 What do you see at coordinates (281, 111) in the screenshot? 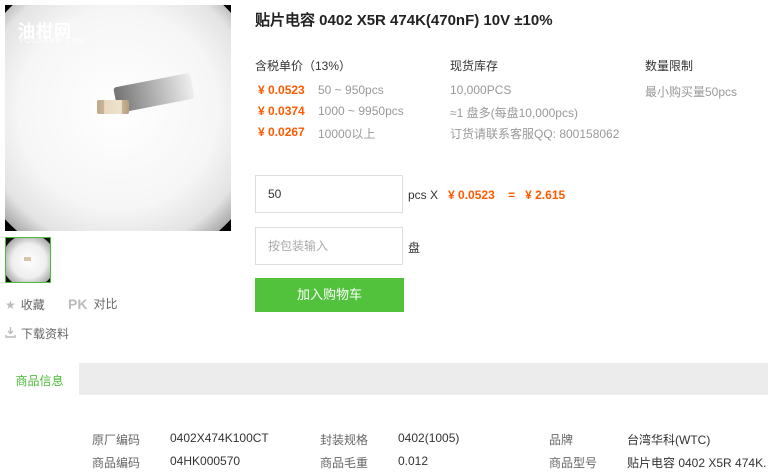
I see `tier-price: ¥ 0.0374` at bounding box center [281, 111].